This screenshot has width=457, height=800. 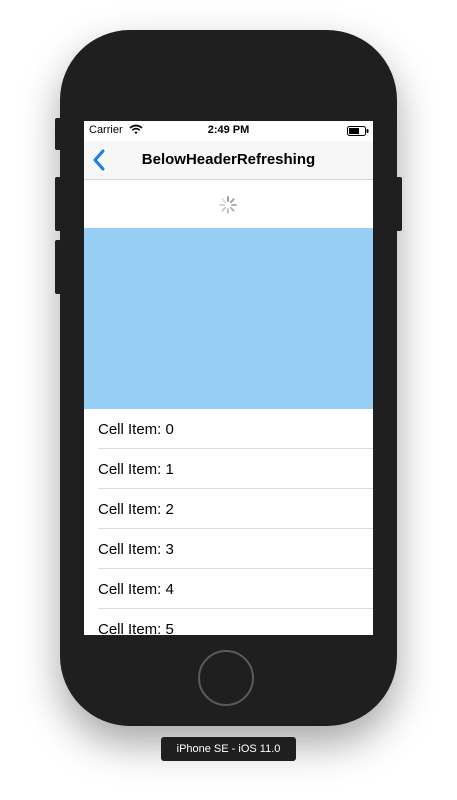 What do you see at coordinates (228, 509) in the screenshot?
I see `table-row: Cell Item: 2` at bounding box center [228, 509].